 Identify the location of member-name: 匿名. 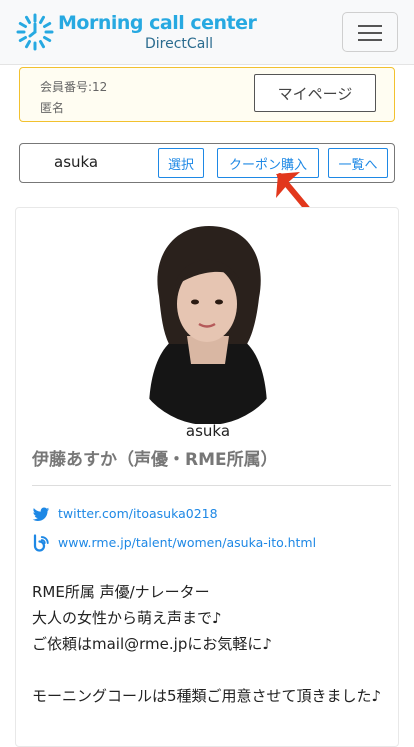
(52, 108).